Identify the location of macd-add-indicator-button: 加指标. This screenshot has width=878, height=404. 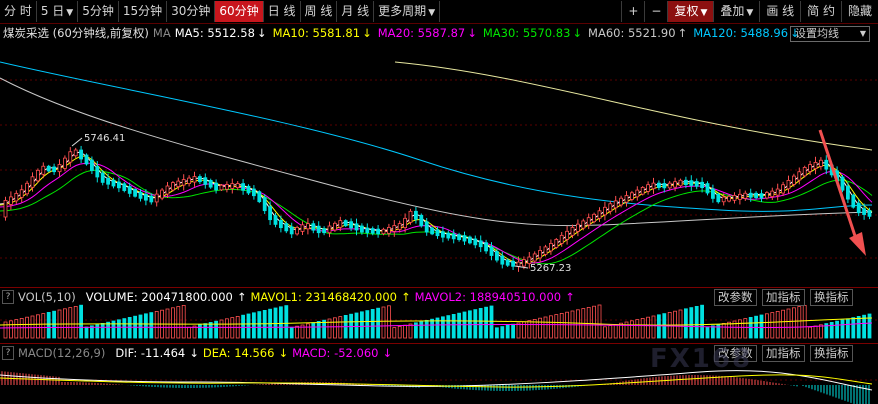
(783, 353).